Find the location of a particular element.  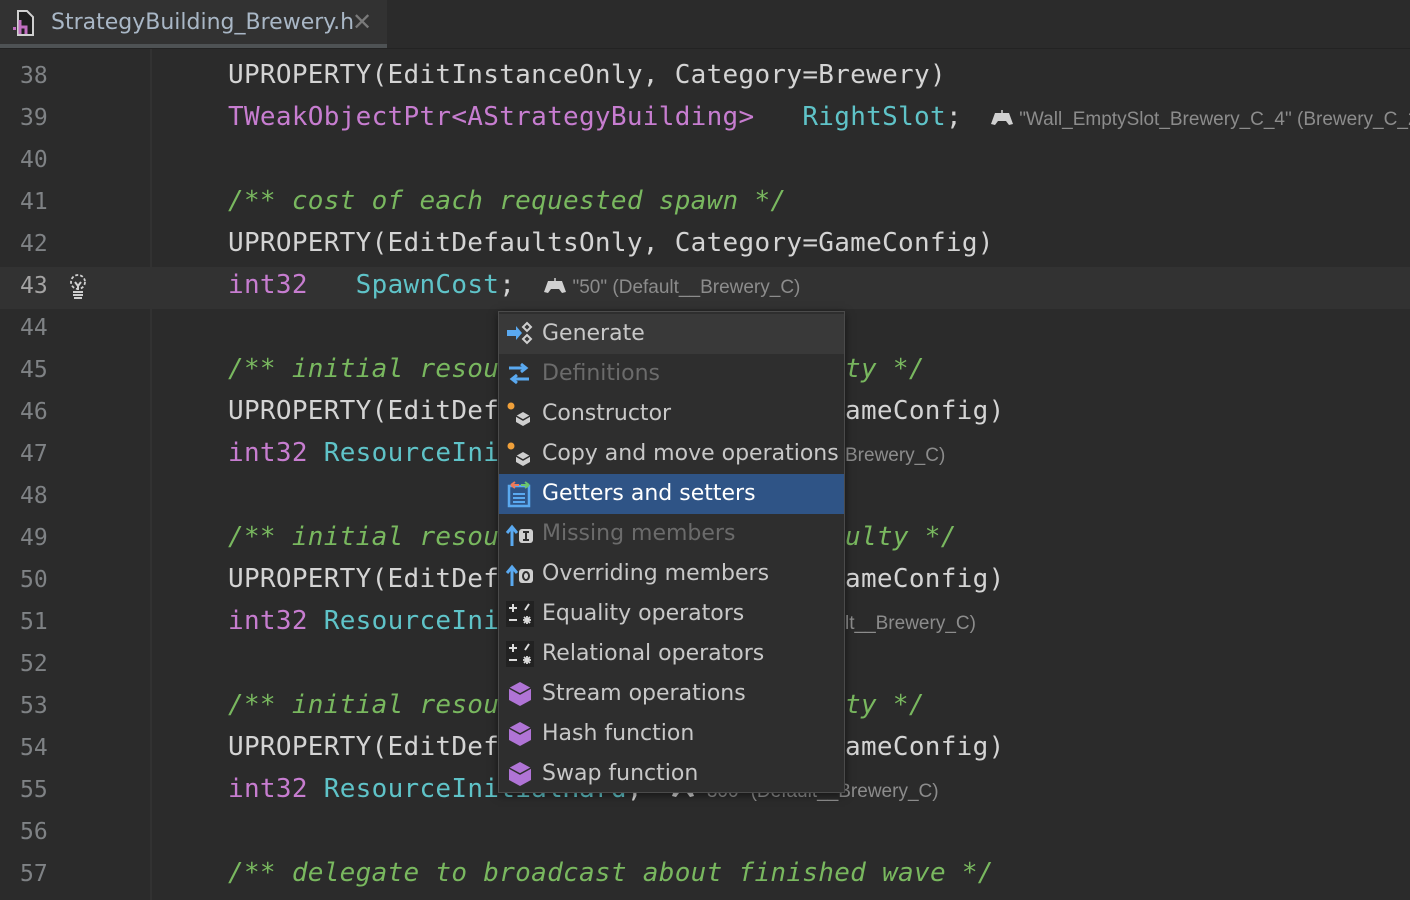

tab-title: StrategyBuilding_Brewery.h is located at coordinates (203, 22).